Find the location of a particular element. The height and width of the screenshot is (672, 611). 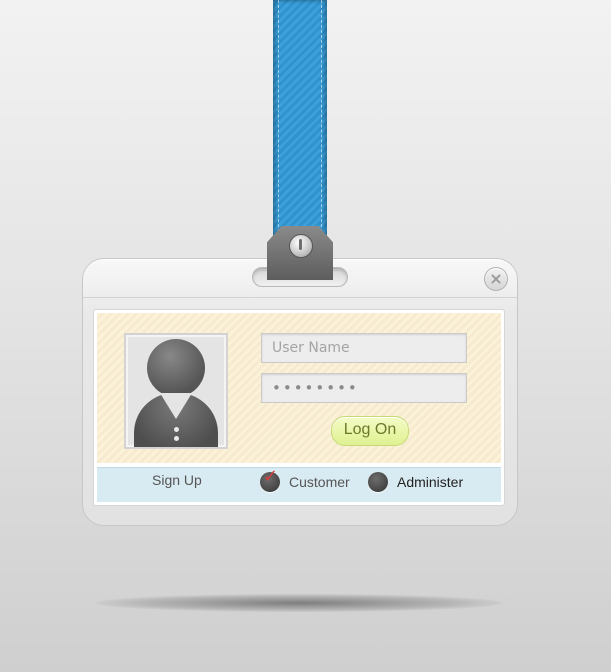

signup-link: Sign Up is located at coordinates (177, 480).